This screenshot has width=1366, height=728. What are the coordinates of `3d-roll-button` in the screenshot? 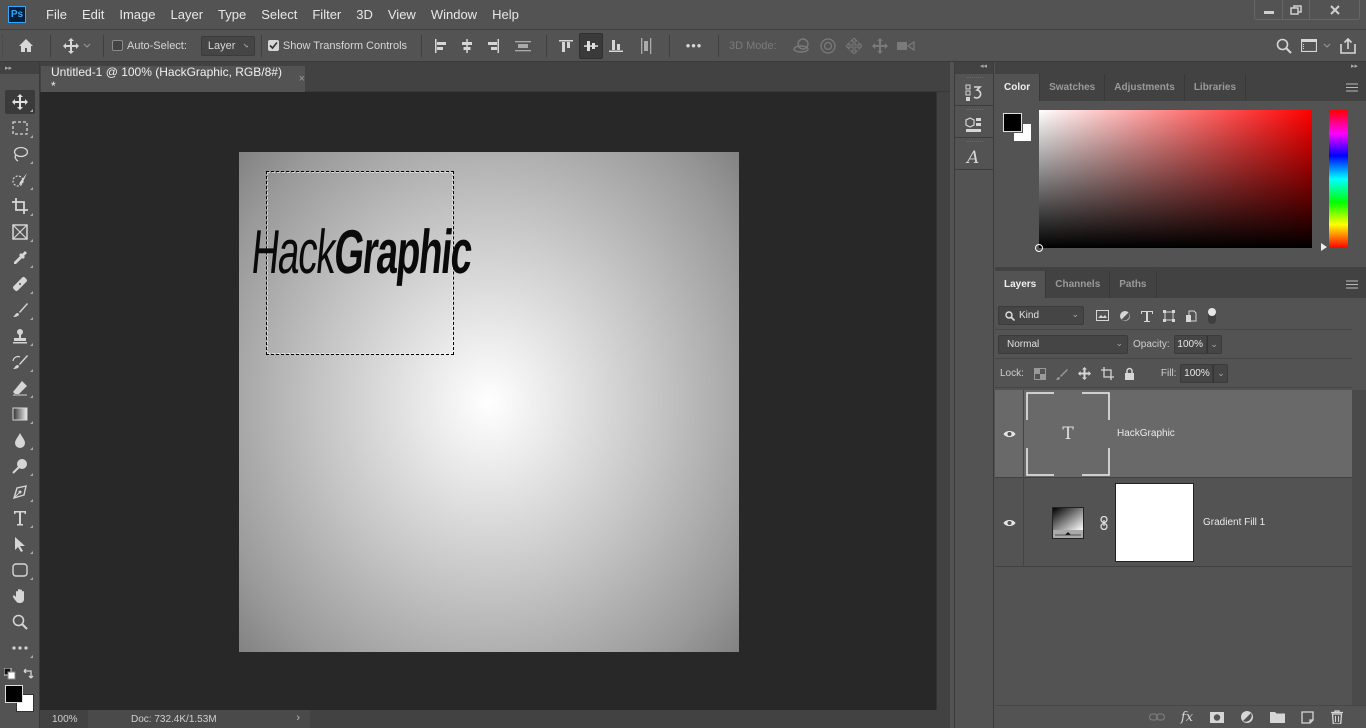 It's located at (828, 46).